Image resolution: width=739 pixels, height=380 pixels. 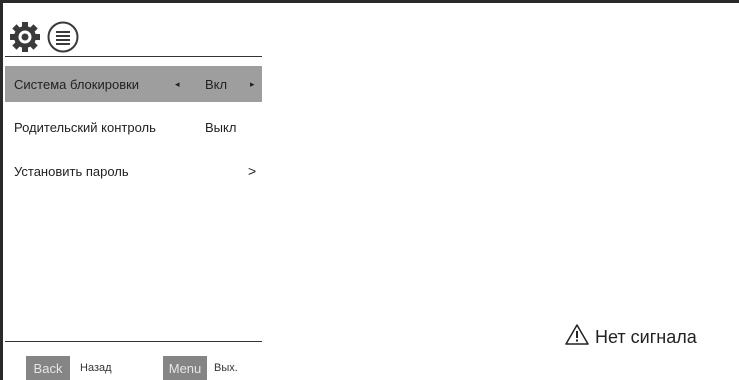 What do you see at coordinates (185, 368) in the screenshot?
I see `menu-key-button: Menu` at bounding box center [185, 368].